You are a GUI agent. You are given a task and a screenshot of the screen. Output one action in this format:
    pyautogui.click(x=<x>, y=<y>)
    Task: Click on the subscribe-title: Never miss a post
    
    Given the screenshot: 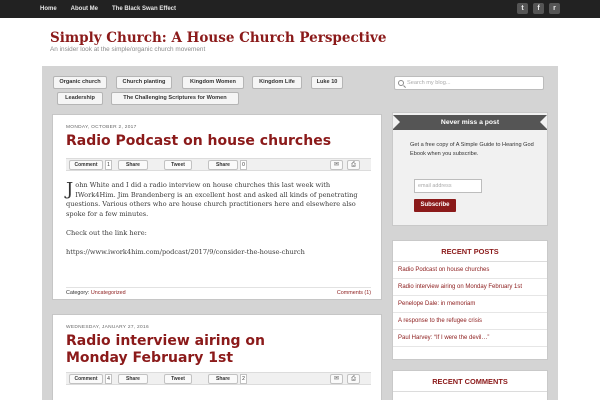 What is the action you would take?
    pyautogui.click(x=470, y=122)
    